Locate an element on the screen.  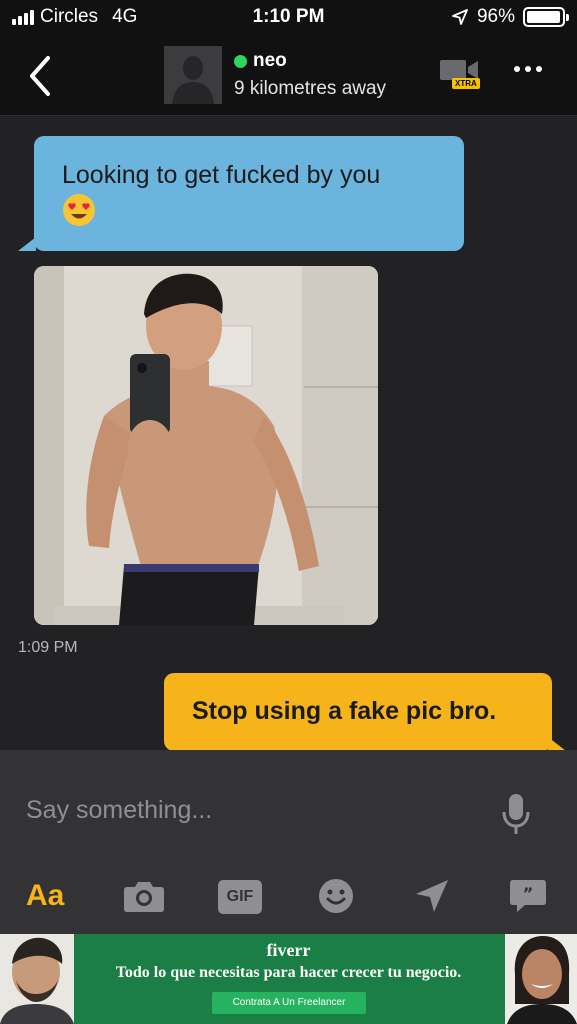
incoming-message-bubble: Looking to get fucked by you is located at coordinates (241, 193).